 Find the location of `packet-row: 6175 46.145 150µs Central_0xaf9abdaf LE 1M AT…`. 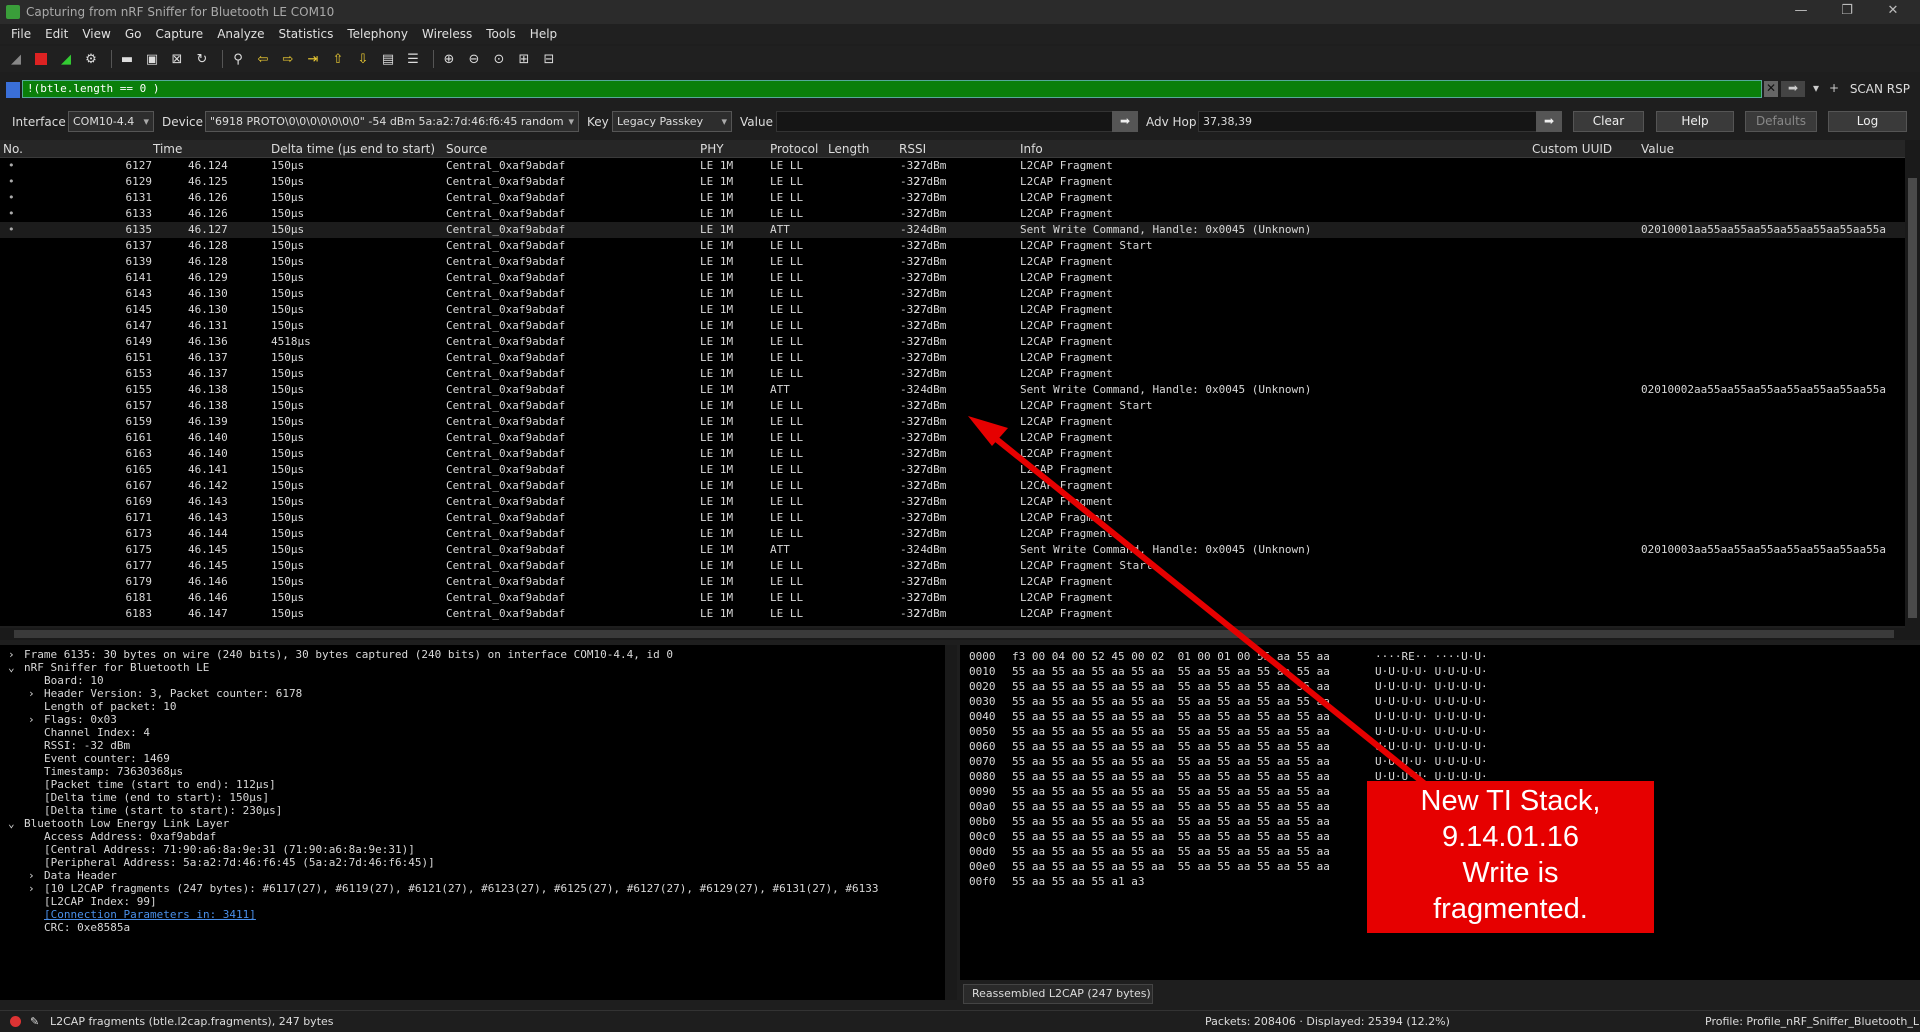

packet-row: 6175 46.145 150µs Central_0xaf9abdaf LE 1M AT… is located at coordinates (952, 550).